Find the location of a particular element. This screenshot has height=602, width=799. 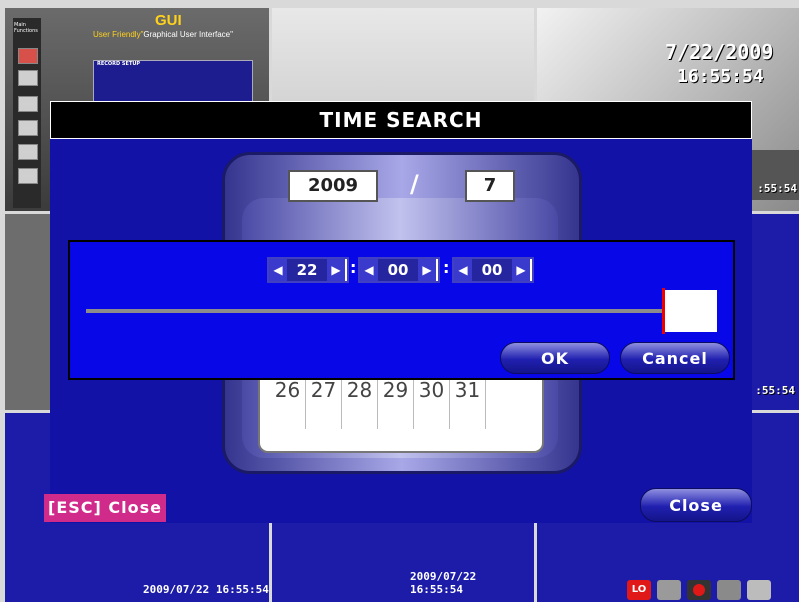

logout-icon is located at coordinates (28, 176).